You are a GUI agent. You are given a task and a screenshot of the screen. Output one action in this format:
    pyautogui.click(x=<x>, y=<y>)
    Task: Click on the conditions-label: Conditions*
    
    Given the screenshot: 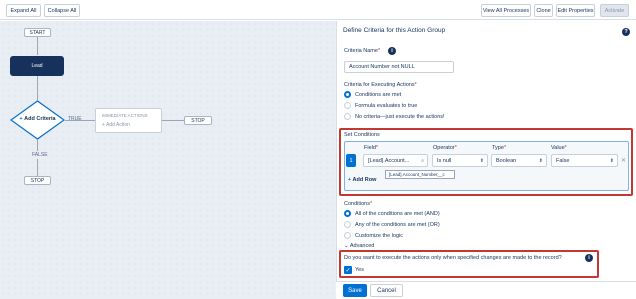 What is the action you would take?
    pyautogui.click(x=358, y=204)
    